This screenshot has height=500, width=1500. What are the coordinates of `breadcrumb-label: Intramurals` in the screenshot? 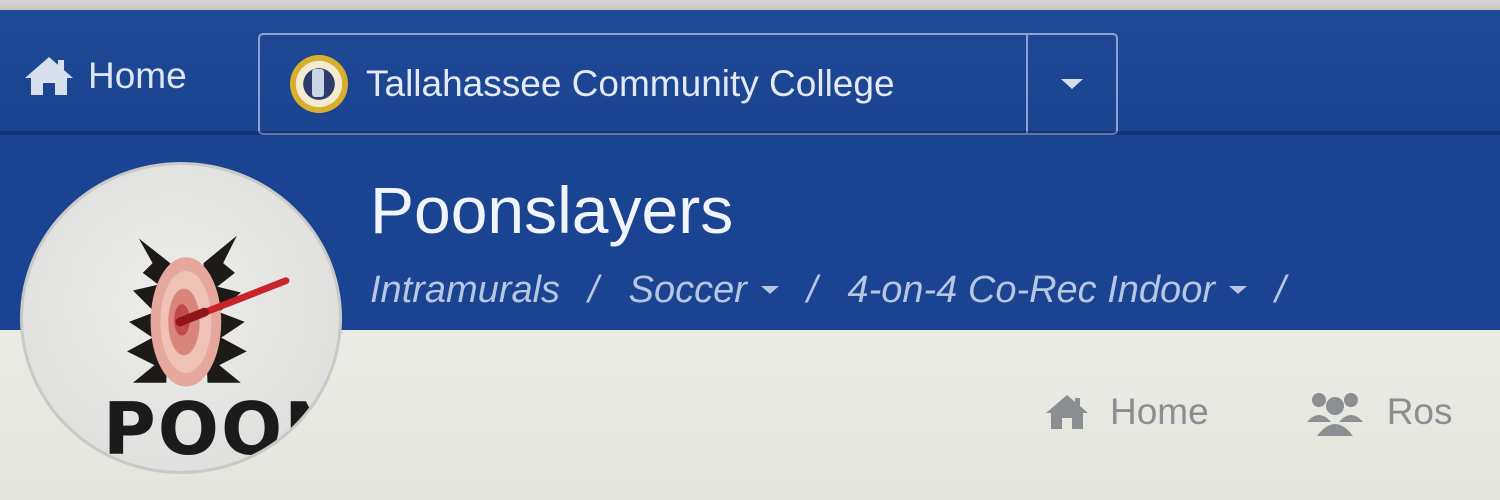 It's located at (465, 289).